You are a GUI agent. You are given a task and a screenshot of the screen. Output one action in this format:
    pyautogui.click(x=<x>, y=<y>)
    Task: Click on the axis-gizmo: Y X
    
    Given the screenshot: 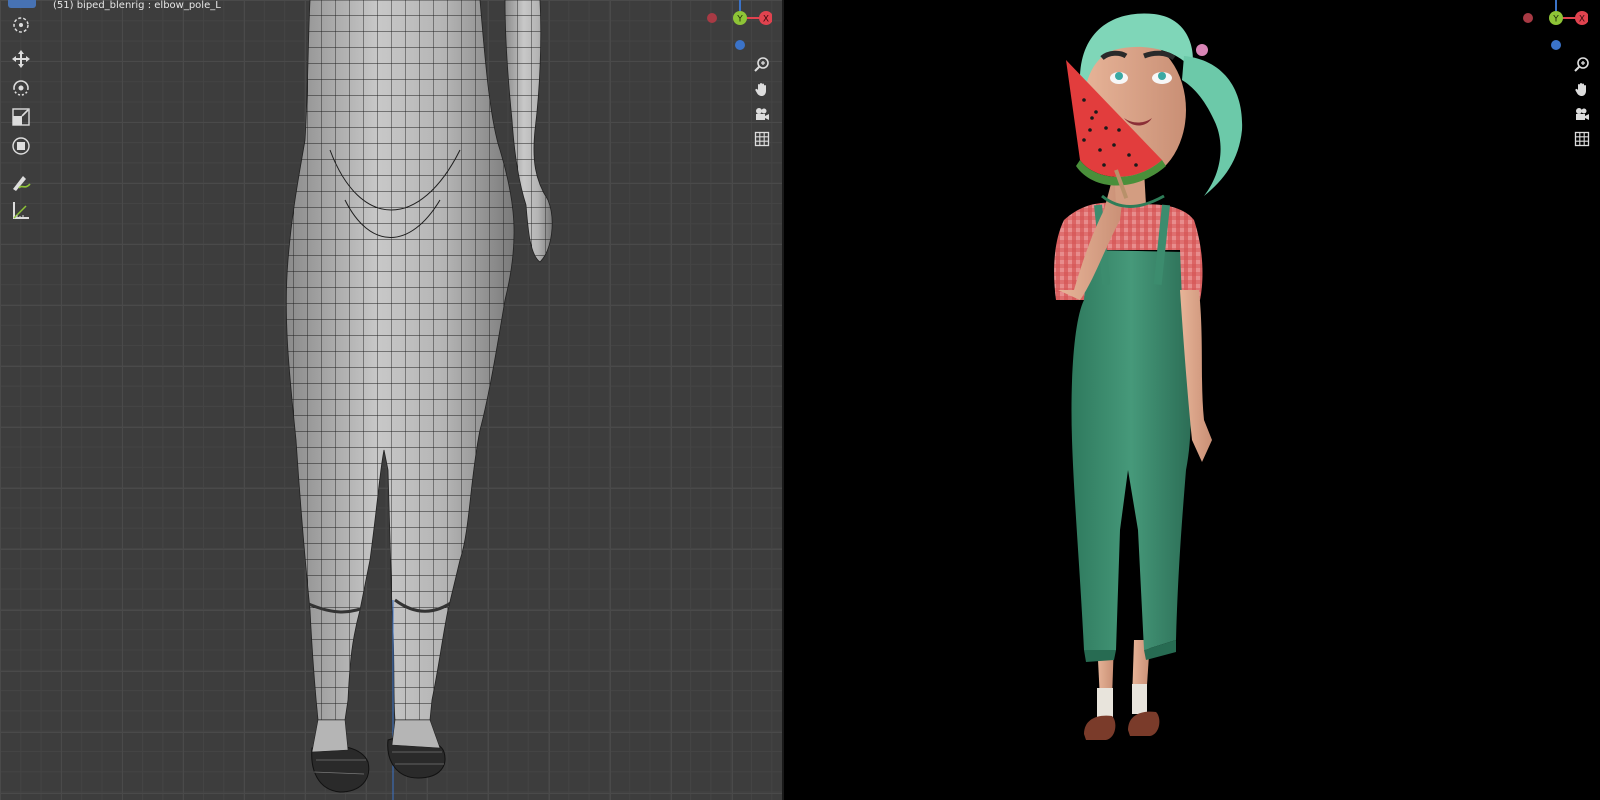 What is the action you would take?
    pyautogui.click(x=1553, y=30)
    